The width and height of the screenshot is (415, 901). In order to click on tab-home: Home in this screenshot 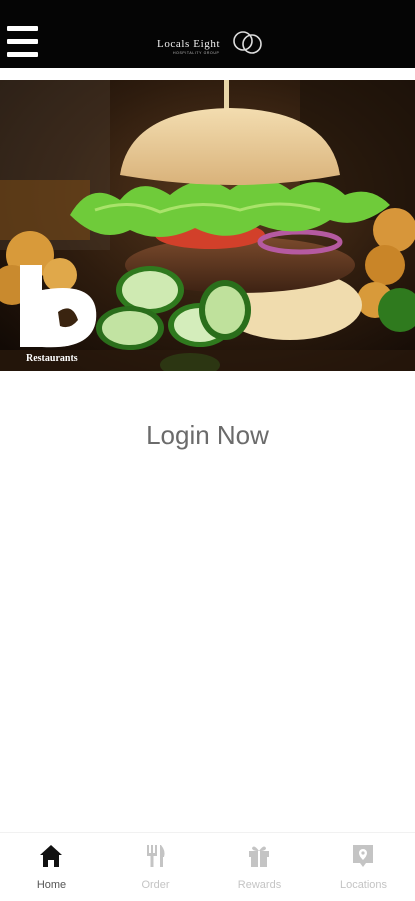, I will do `click(51, 867)`.